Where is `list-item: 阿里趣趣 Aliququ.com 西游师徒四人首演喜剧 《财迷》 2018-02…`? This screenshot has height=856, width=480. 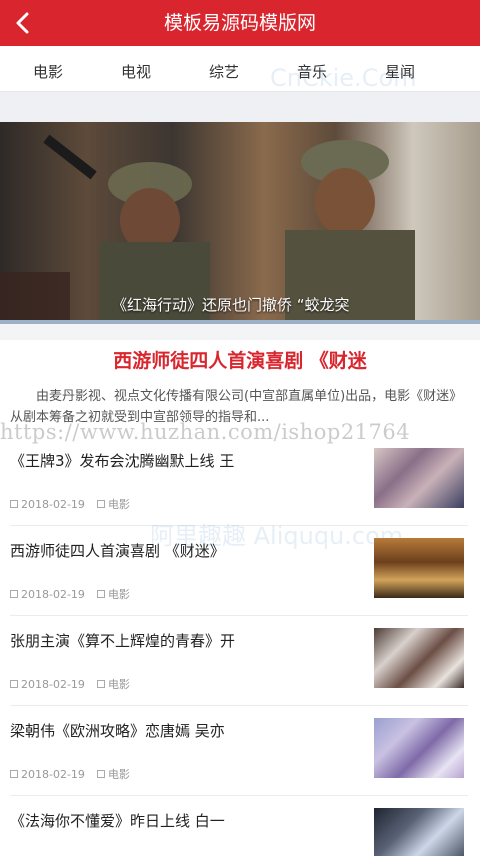 list-item: 阿里趣趣 Aliququ.com 西游师徒四人首演喜剧 《财迷》 2018-02… is located at coordinates (239, 569).